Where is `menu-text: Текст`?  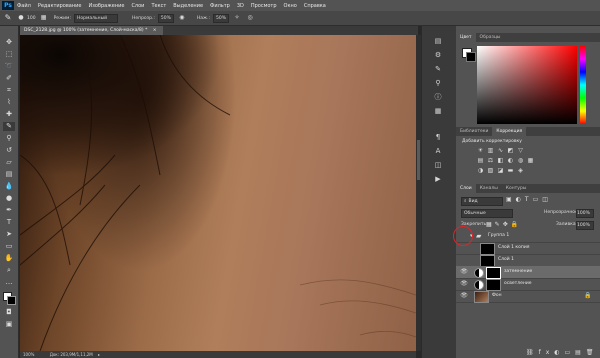
menu-text: Текст is located at coordinates (158, 6).